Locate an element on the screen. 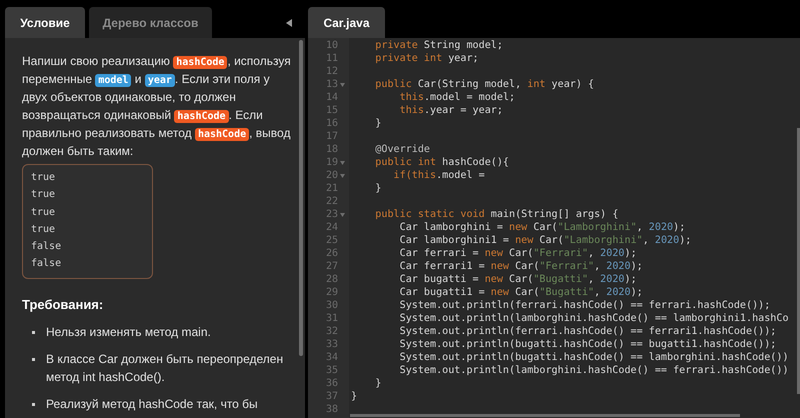 Image resolution: width=800 pixels, height=418 pixels. code-line: System.out.println(ferrari.hashCode() == ferrari.hashCode()); is located at coordinates (584, 305).